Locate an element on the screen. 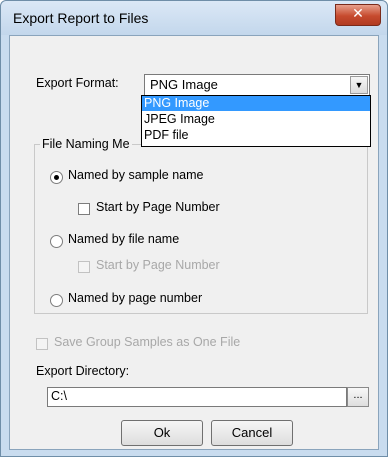  export-format-dropdown-list: PNG Image JPEG Image PDF file is located at coordinates (256, 121).